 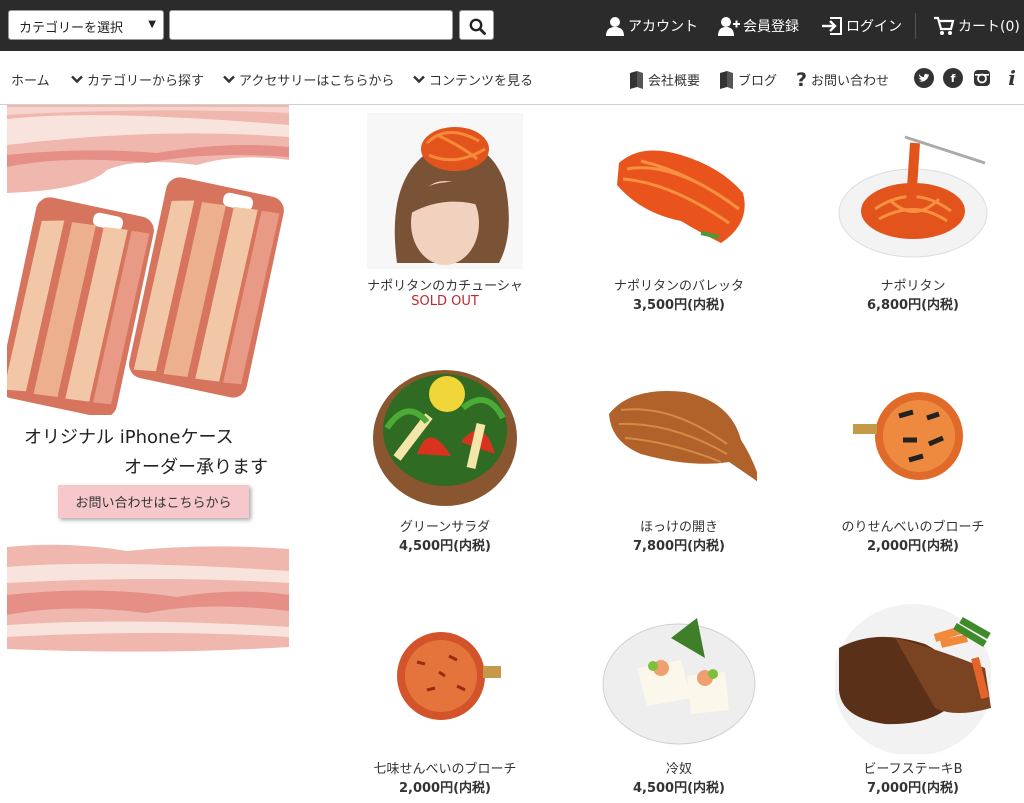 What do you see at coordinates (1012, 78) in the screenshot?
I see `info-icon: i` at bounding box center [1012, 78].